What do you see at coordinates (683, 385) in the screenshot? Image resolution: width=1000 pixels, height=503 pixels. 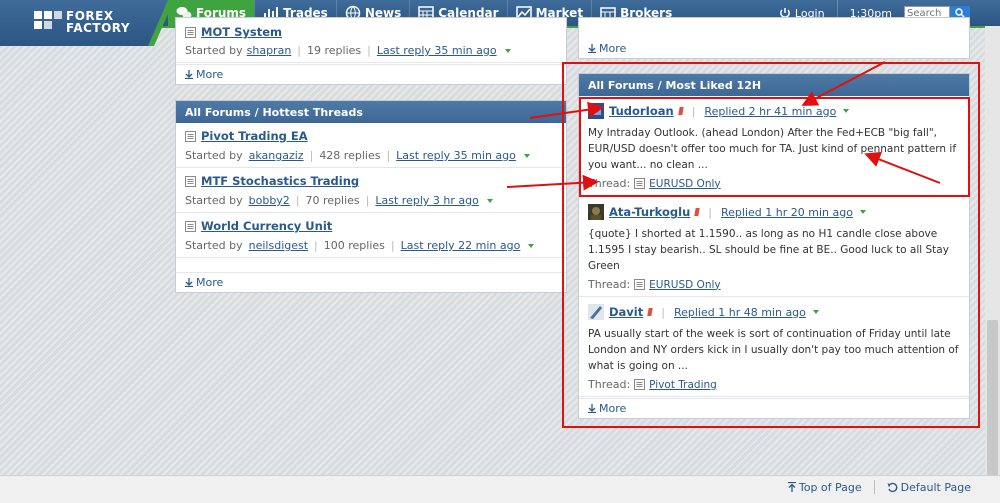 I see `thread-link: Pivot Trading` at bounding box center [683, 385].